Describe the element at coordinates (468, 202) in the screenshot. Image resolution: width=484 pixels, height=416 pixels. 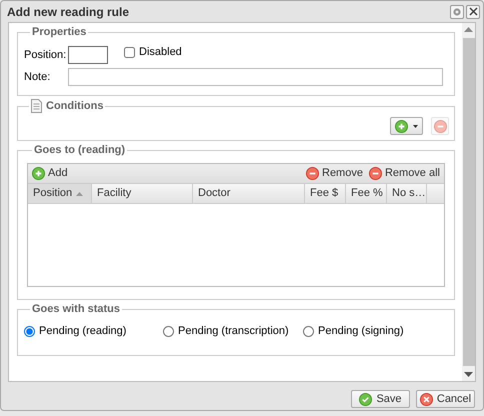
I see `scrollbar` at that location.